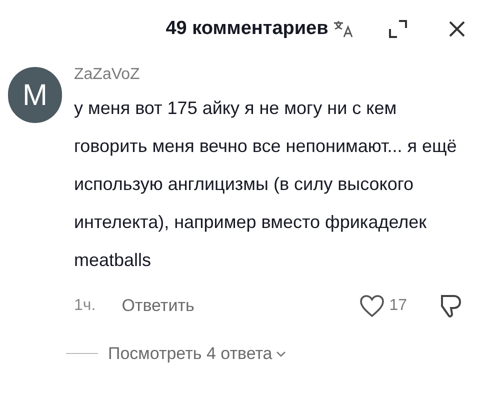  What do you see at coordinates (197, 353) in the screenshot?
I see `view-replies-button: Посмотреть 4 ответа` at bounding box center [197, 353].